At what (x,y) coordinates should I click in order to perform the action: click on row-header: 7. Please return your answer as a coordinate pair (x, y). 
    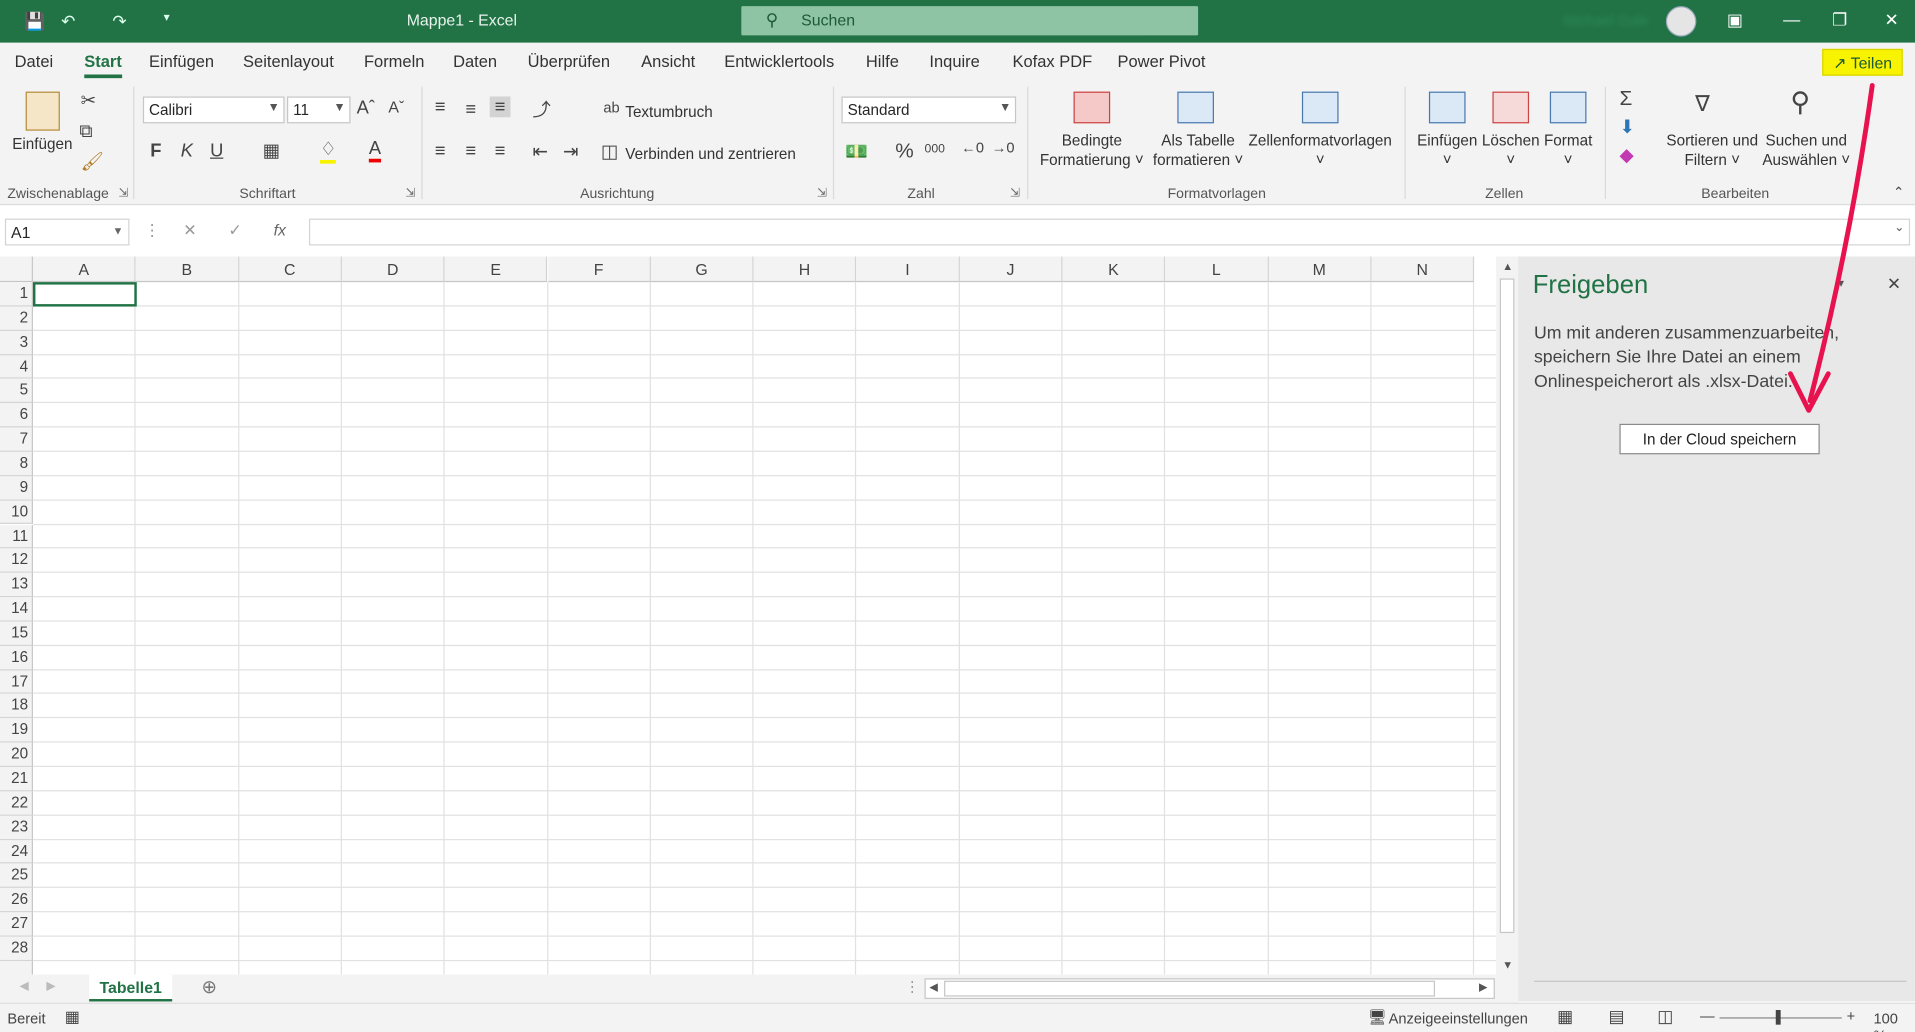
    Looking at the image, I should click on (16, 439).